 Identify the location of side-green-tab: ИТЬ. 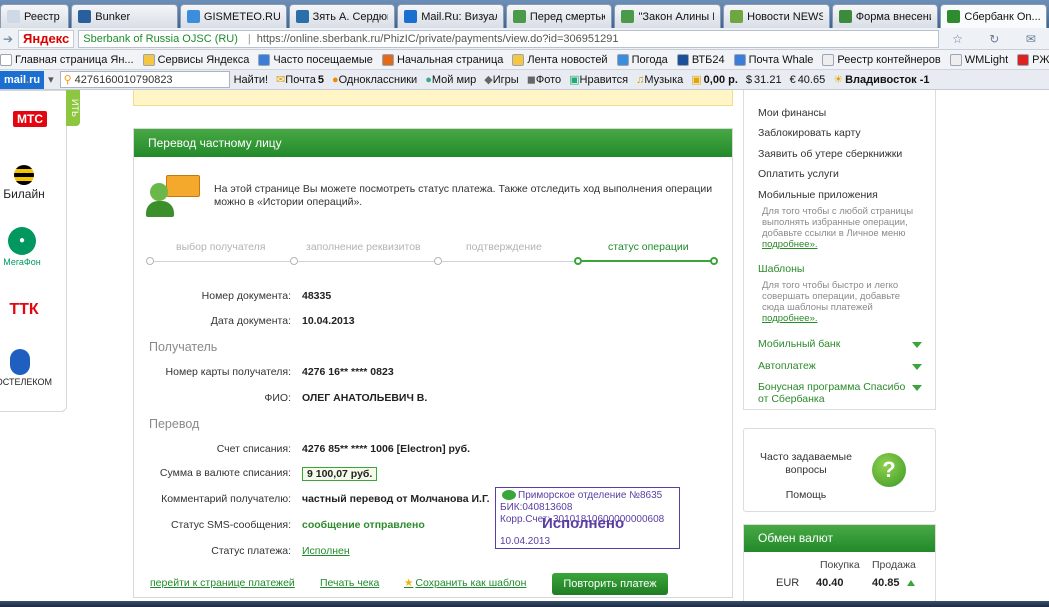
(73, 108).